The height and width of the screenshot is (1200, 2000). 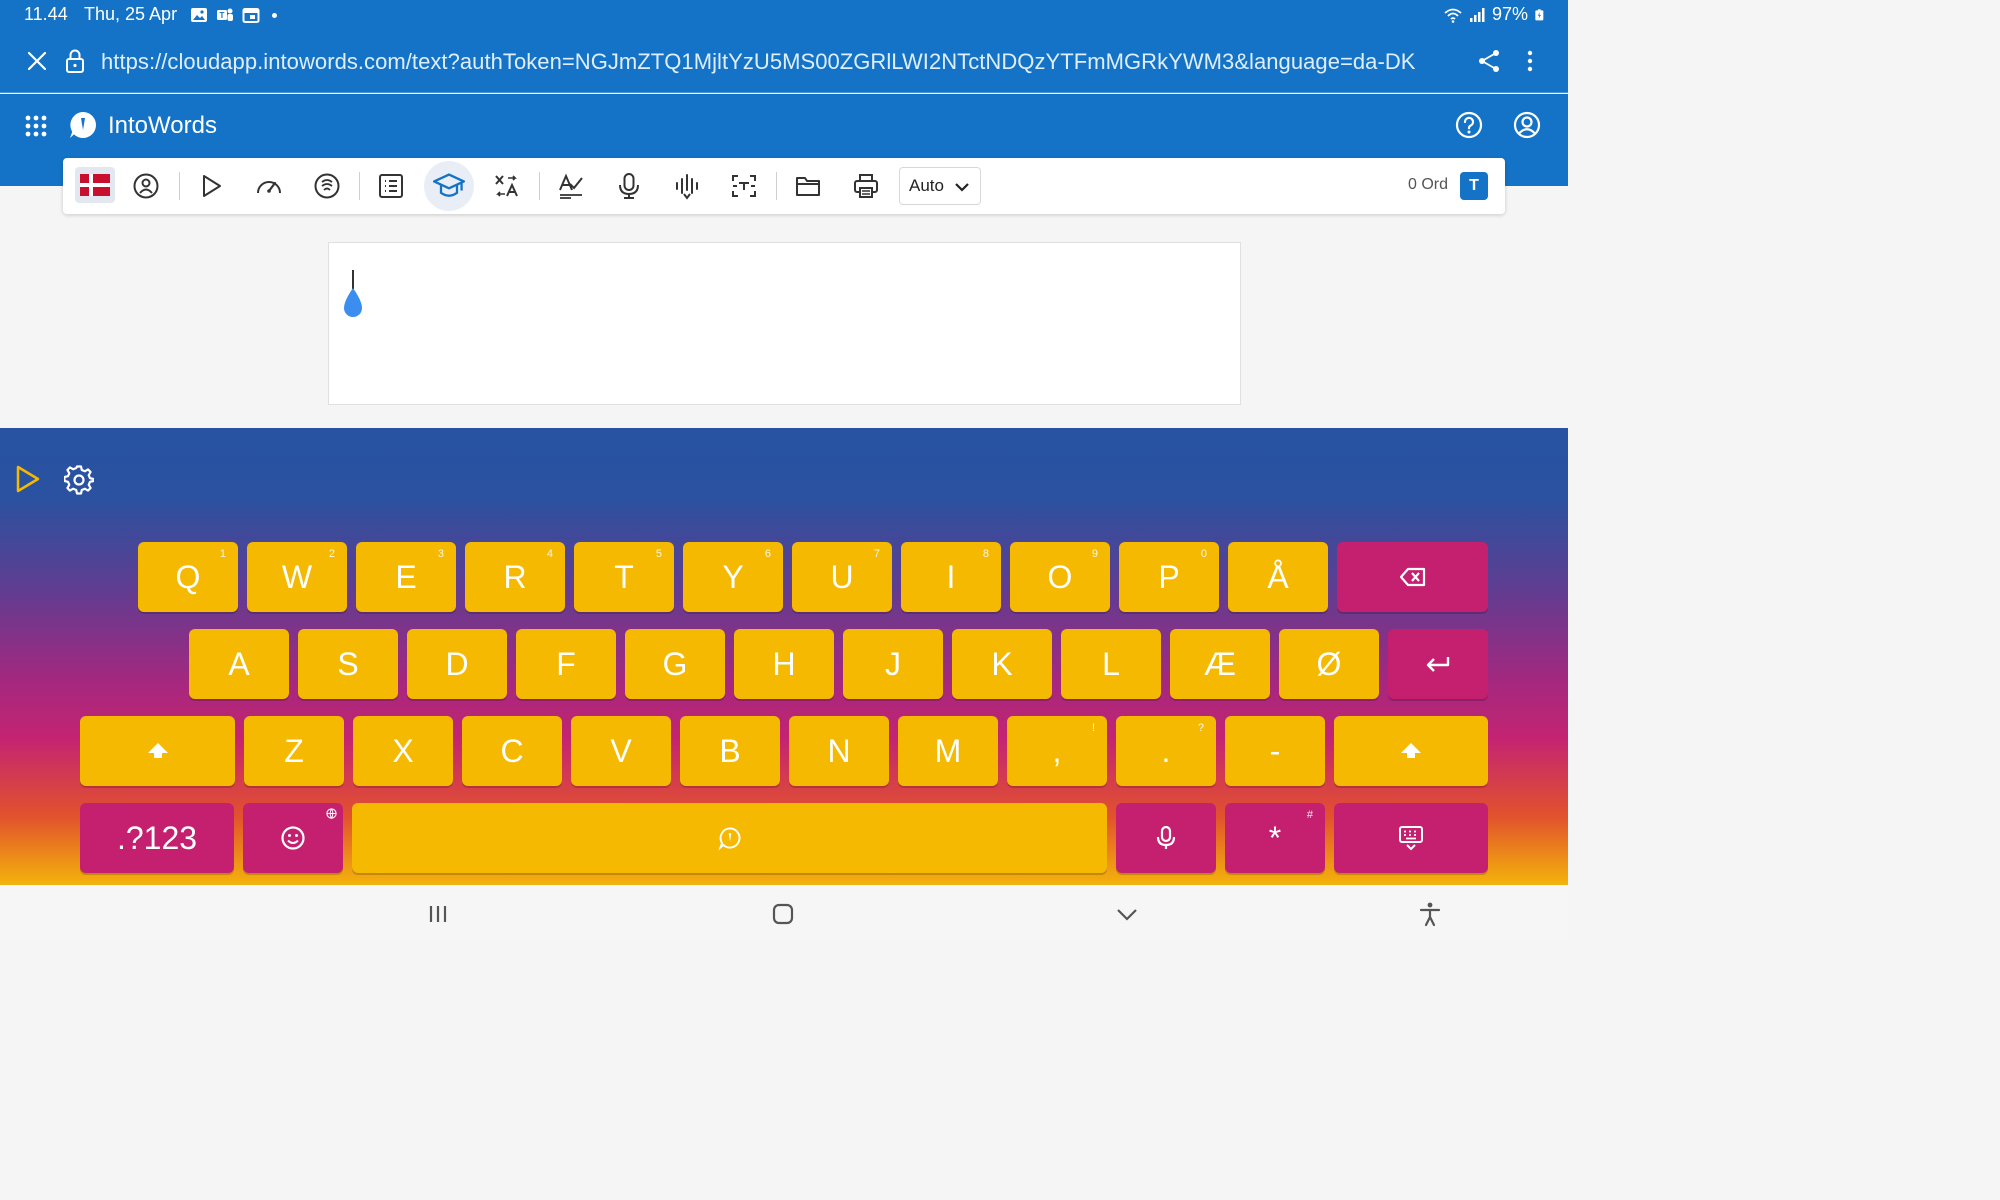 What do you see at coordinates (1411, 838) in the screenshot?
I see `hide-keyboard-key` at bounding box center [1411, 838].